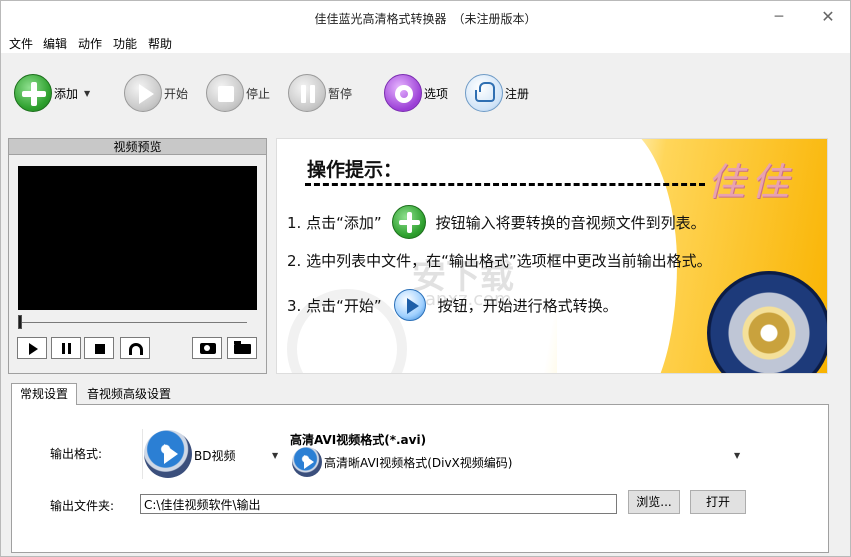  I want to click on preview-title: 视频预览, so click(137, 147).